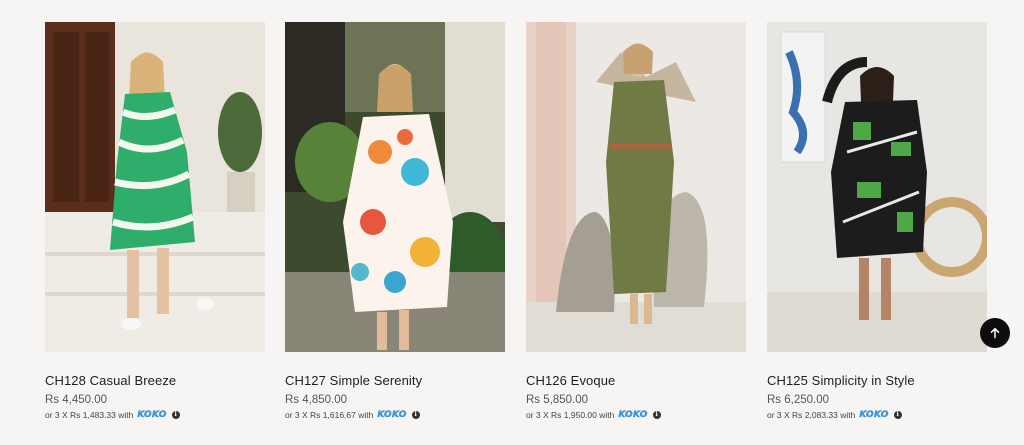 The image size is (1024, 445). Describe the element at coordinates (570, 414) in the screenshot. I see `installment-text: or 3 X Rs 1,950.00 with` at that location.